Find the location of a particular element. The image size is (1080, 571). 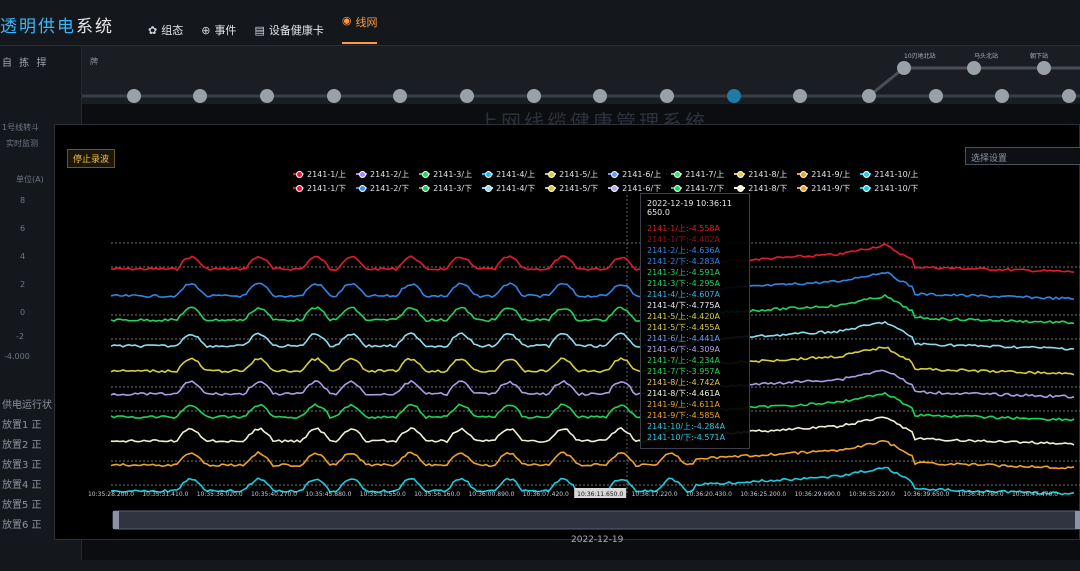

legend-item: 2141-1/上 is located at coordinates (319, 174).